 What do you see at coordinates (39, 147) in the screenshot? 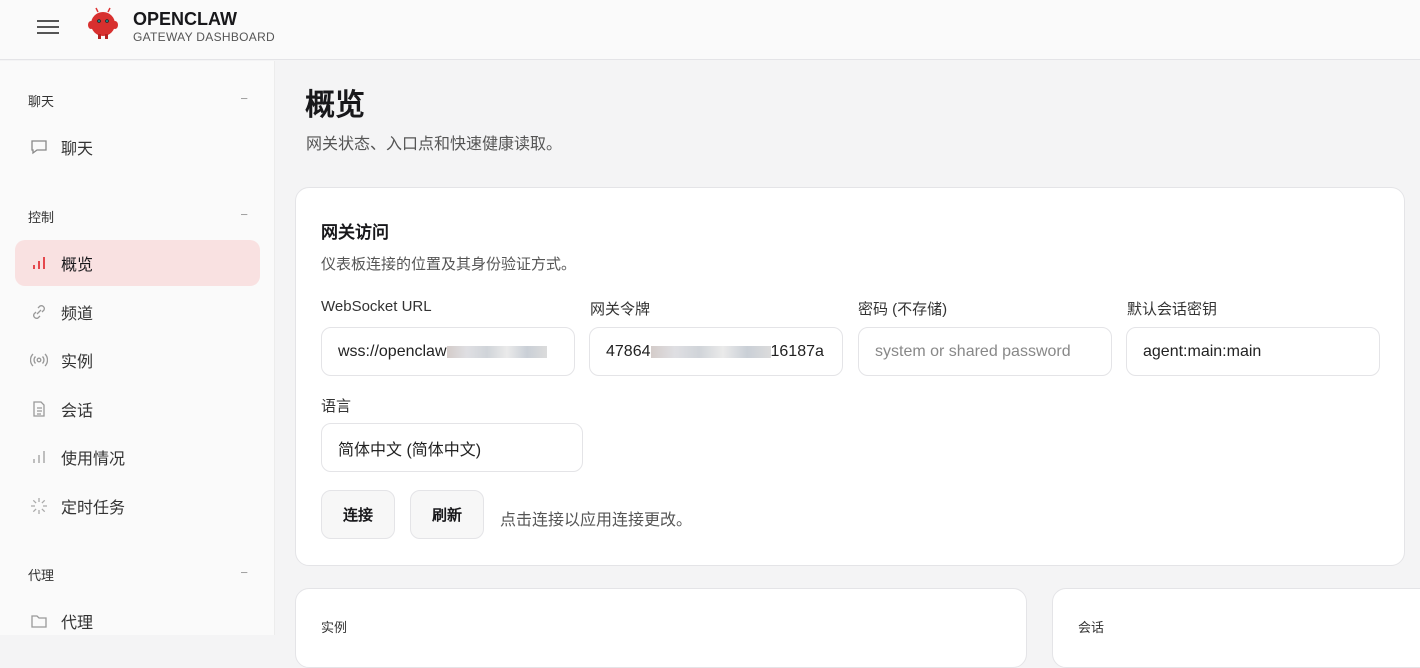
I see `message-icon` at bounding box center [39, 147].